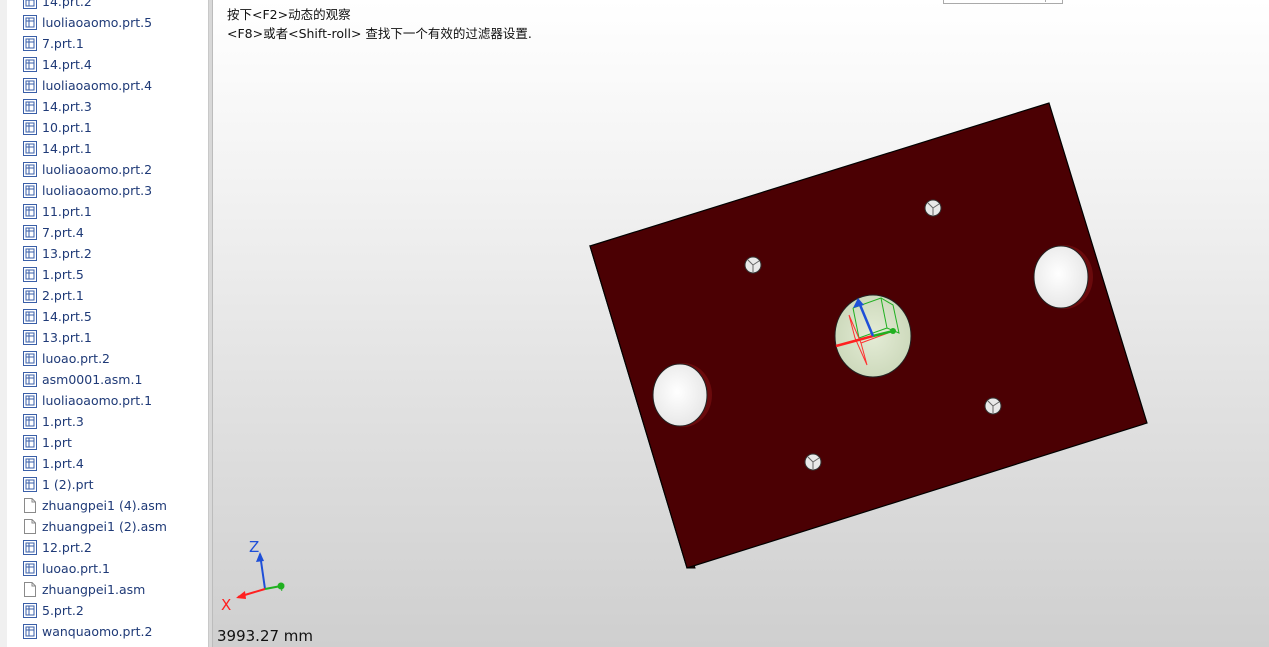 The image size is (1269, 647). What do you see at coordinates (63, 463) in the screenshot?
I see `file-list-item-label: 1.prt.4` at bounding box center [63, 463].